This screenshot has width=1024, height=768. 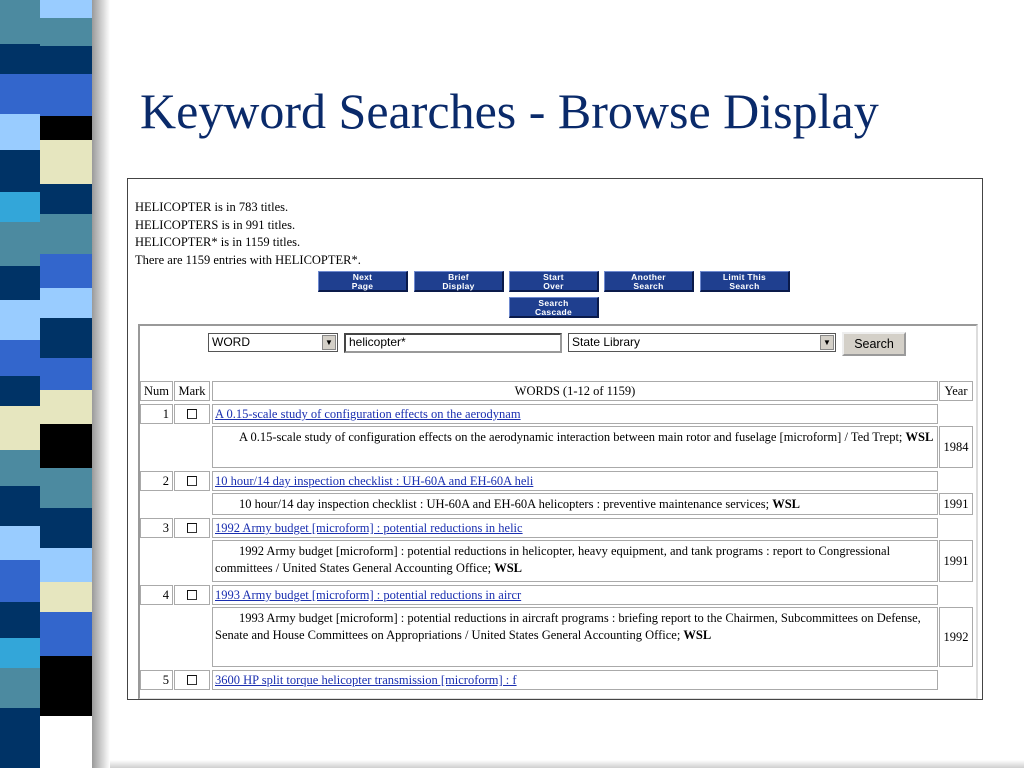 What do you see at coordinates (458, 286) in the screenshot?
I see `button-label: Display` at bounding box center [458, 286].